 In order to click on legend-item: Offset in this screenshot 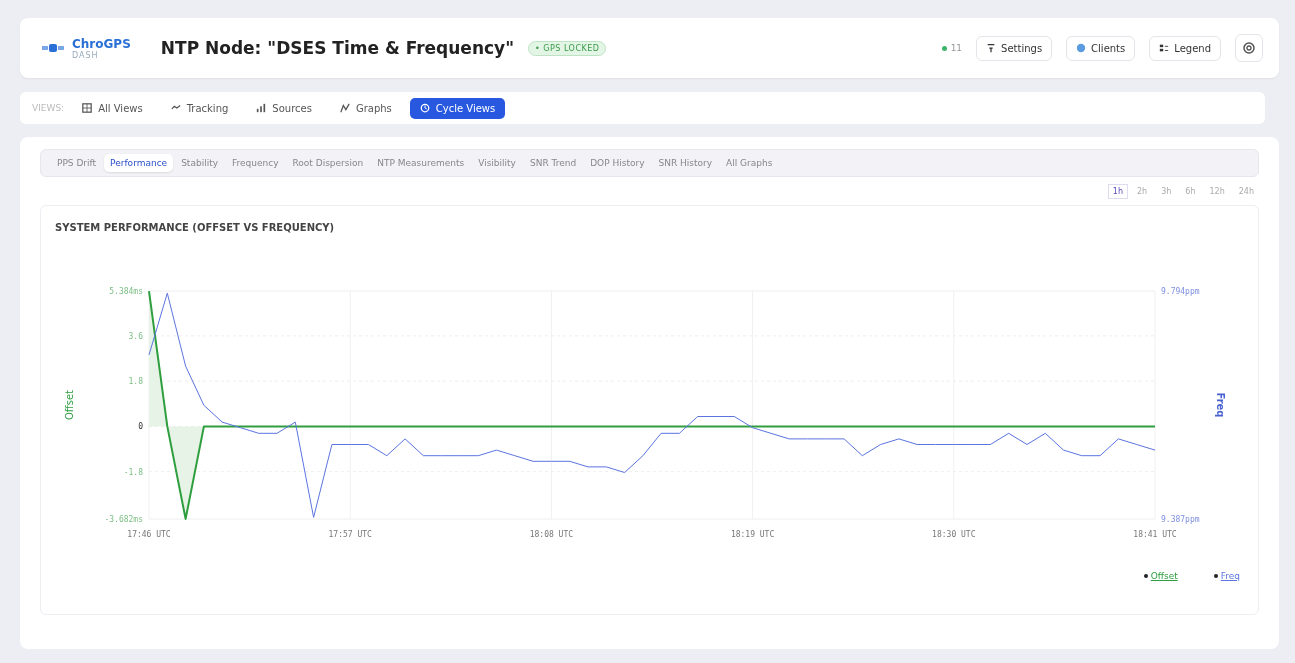, I will do `click(1160, 576)`.